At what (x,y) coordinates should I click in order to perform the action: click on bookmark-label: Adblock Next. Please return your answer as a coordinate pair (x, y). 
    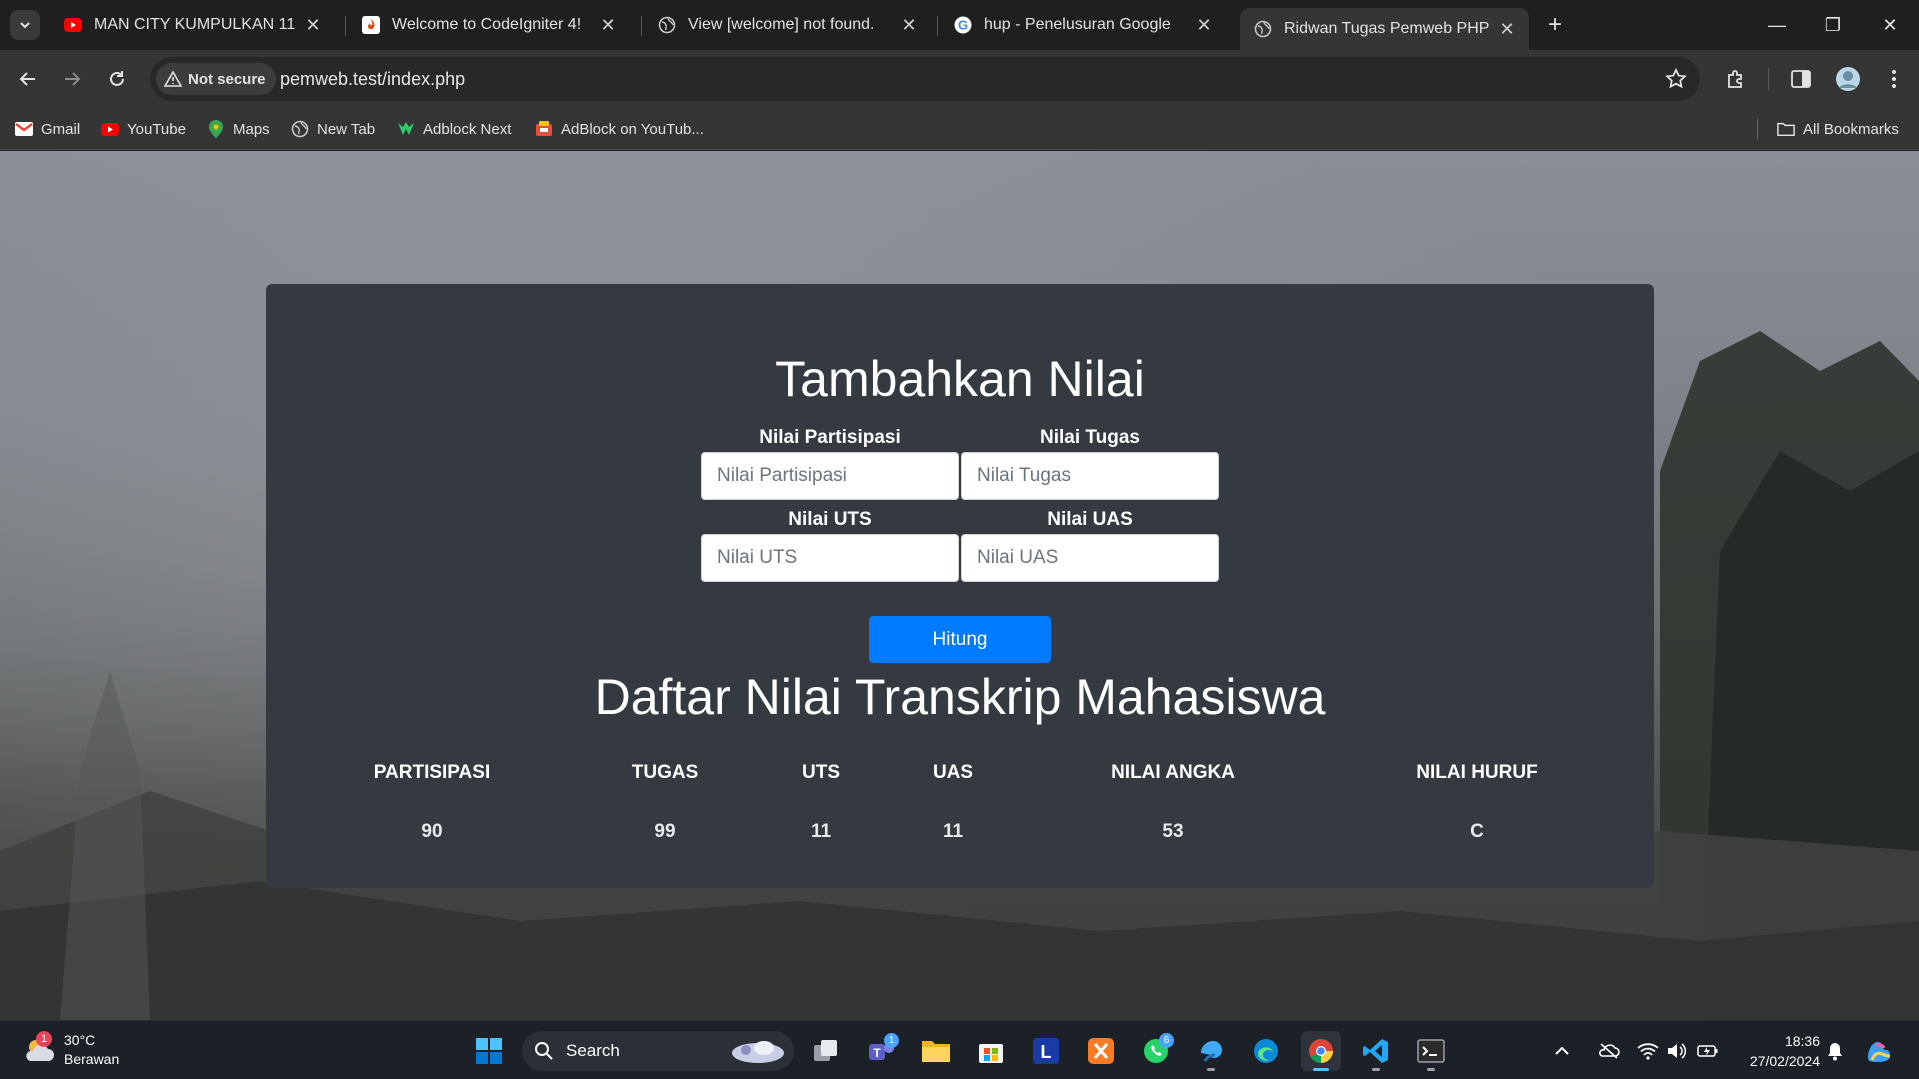
    Looking at the image, I should click on (467, 129).